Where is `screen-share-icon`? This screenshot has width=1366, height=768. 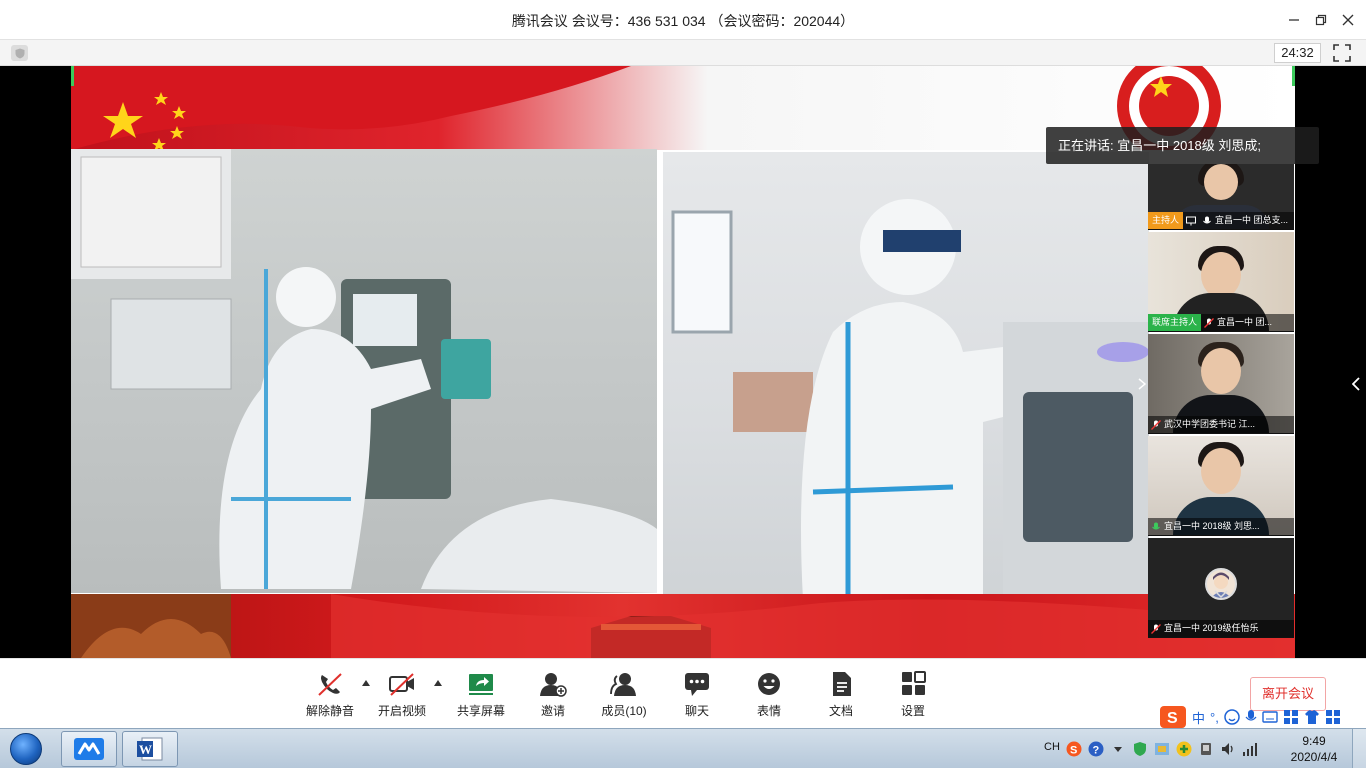 screen-share-icon is located at coordinates (1191, 220).